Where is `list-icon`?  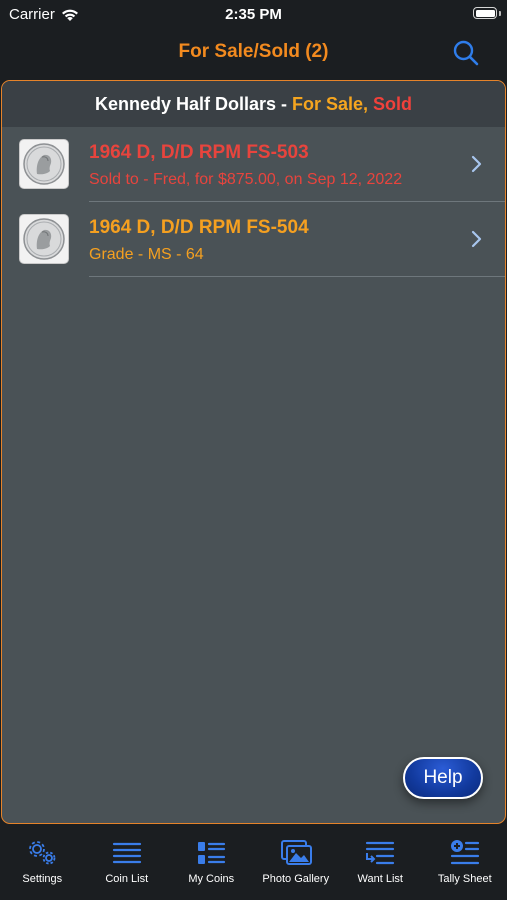 list-icon is located at coordinates (126, 853).